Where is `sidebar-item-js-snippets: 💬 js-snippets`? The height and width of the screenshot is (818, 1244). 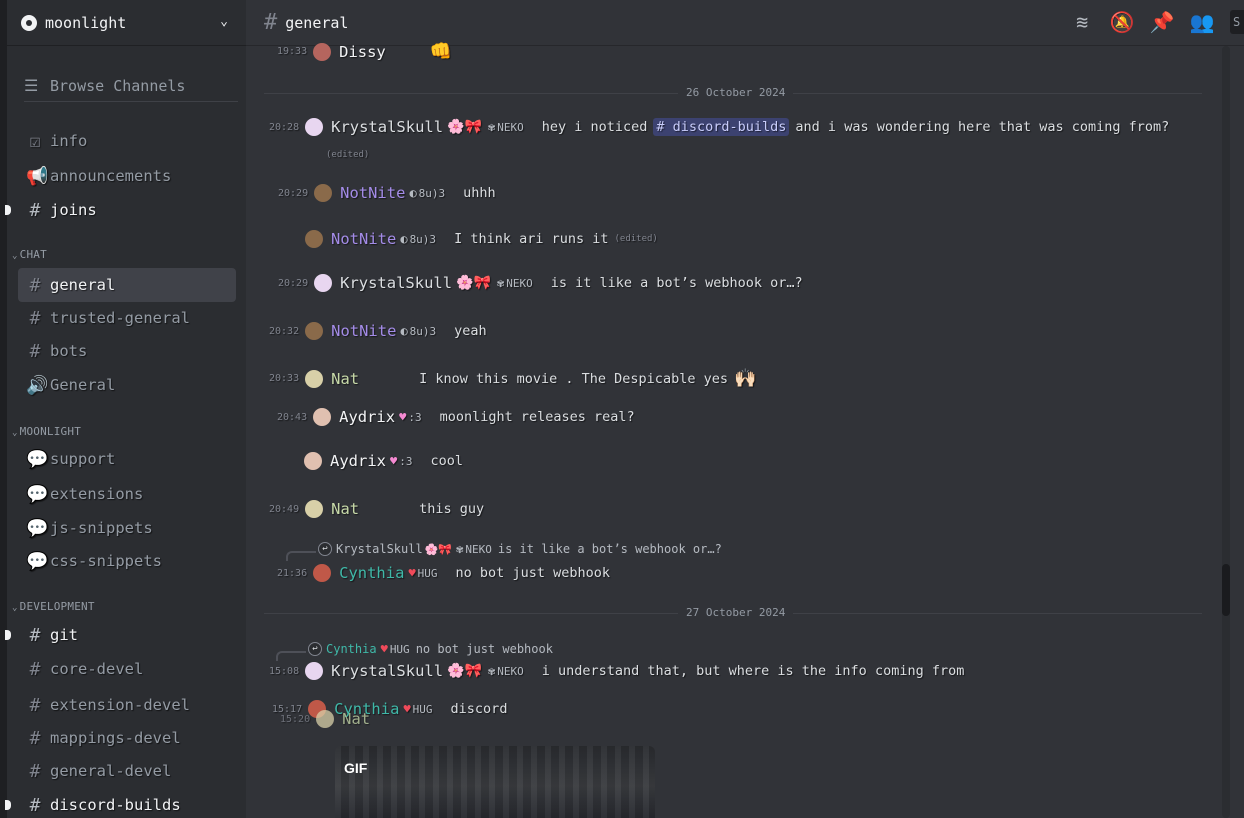
sidebar-item-js-snippets: 💬 js-snippets is located at coordinates (127, 528).